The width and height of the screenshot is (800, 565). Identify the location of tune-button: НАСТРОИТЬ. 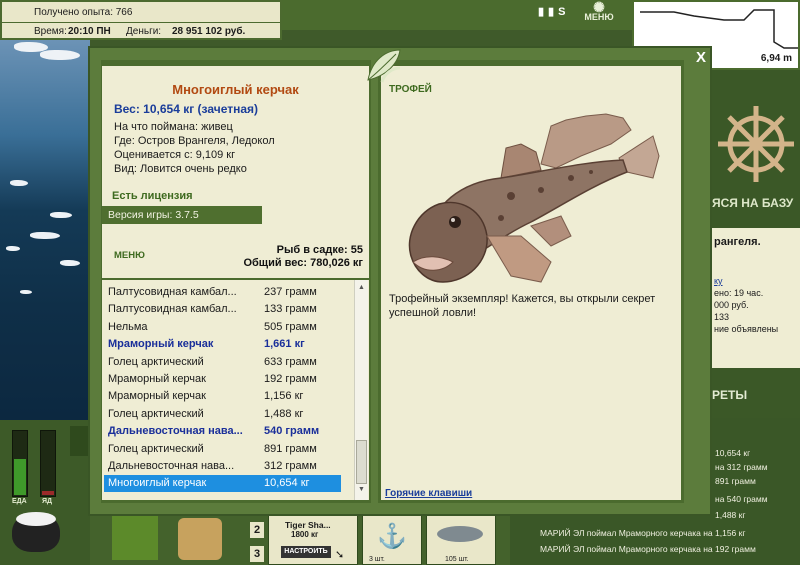
(306, 552).